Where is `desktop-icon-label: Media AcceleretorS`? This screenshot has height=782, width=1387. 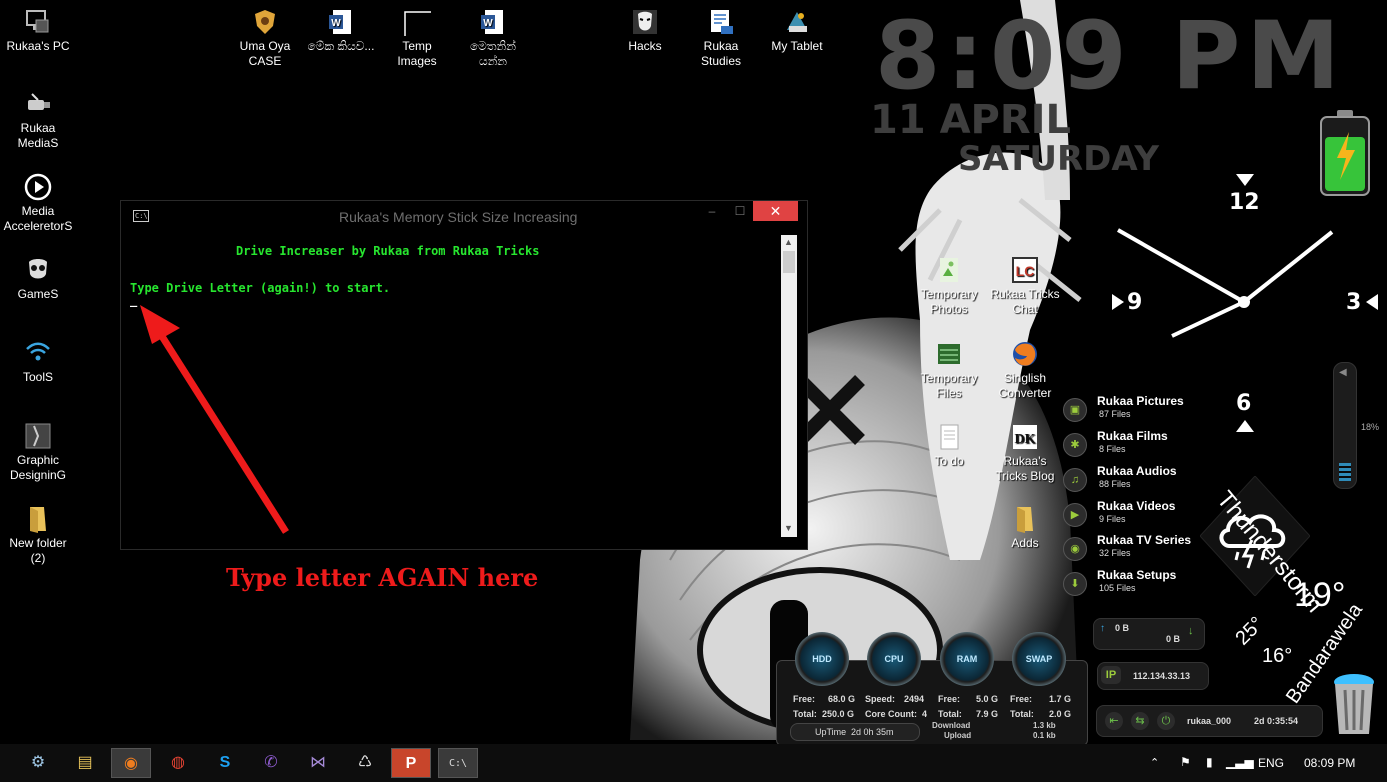 desktop-icon-label: Media AcceleretorS is located at coordinates (38, 218).